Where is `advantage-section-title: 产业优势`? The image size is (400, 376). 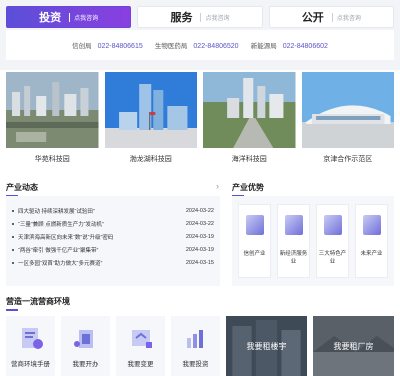 advantage-section-title: 产业优势 is located at coordinates (248, 190).